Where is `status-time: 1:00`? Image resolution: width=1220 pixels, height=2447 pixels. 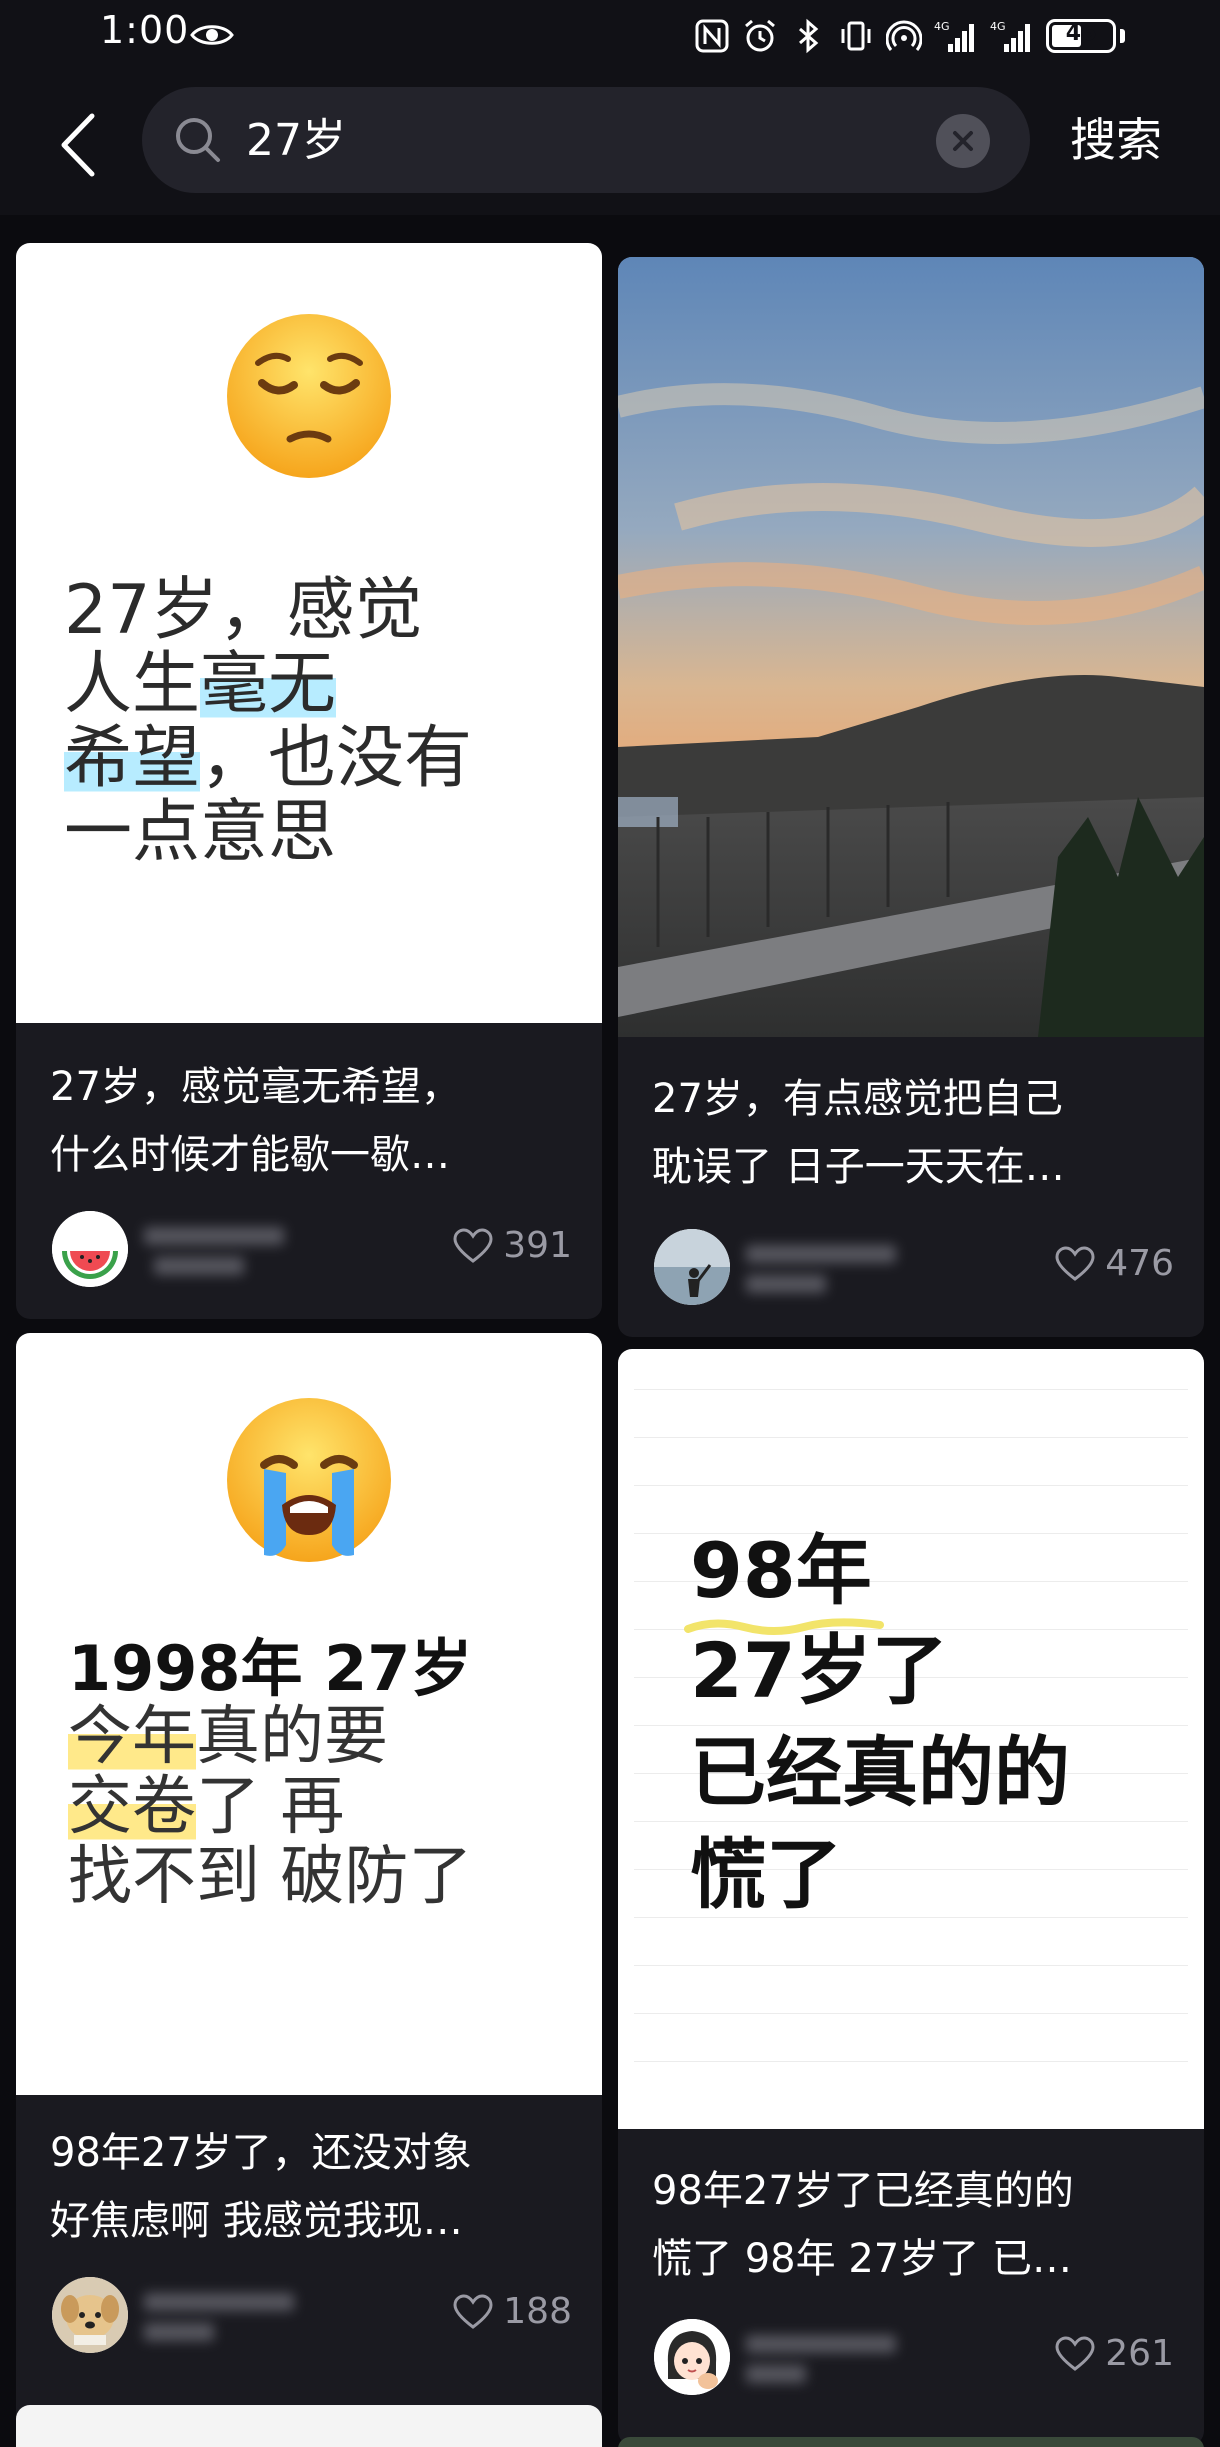
status-time: 1:00 is located at coordinates (145, 30).